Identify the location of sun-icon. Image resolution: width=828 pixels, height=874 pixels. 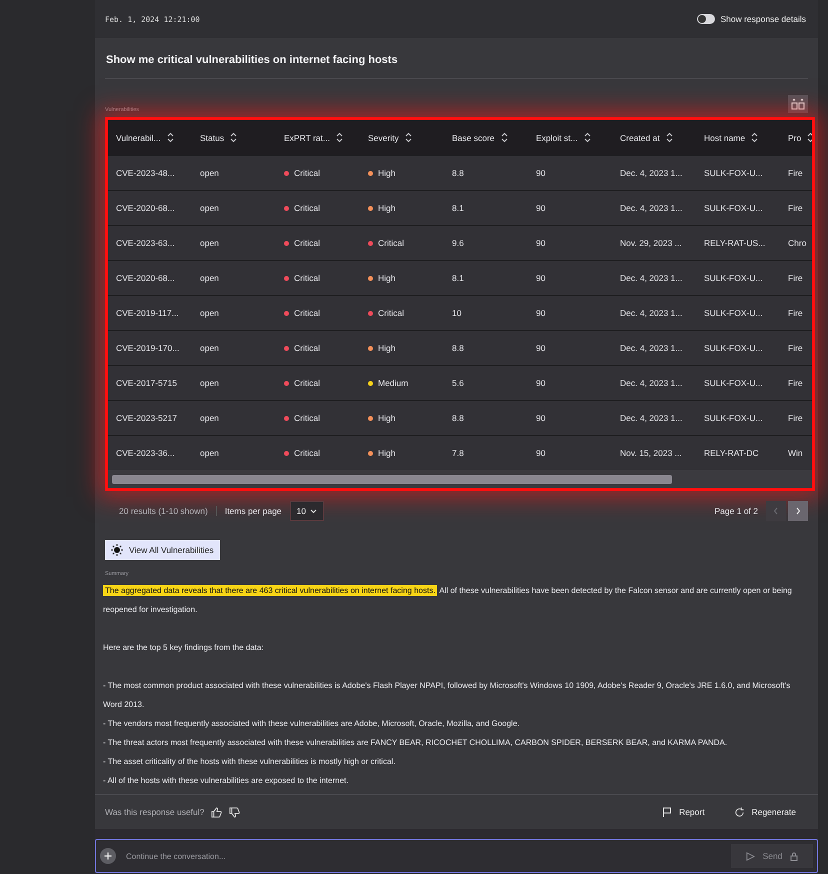
(117, 550).